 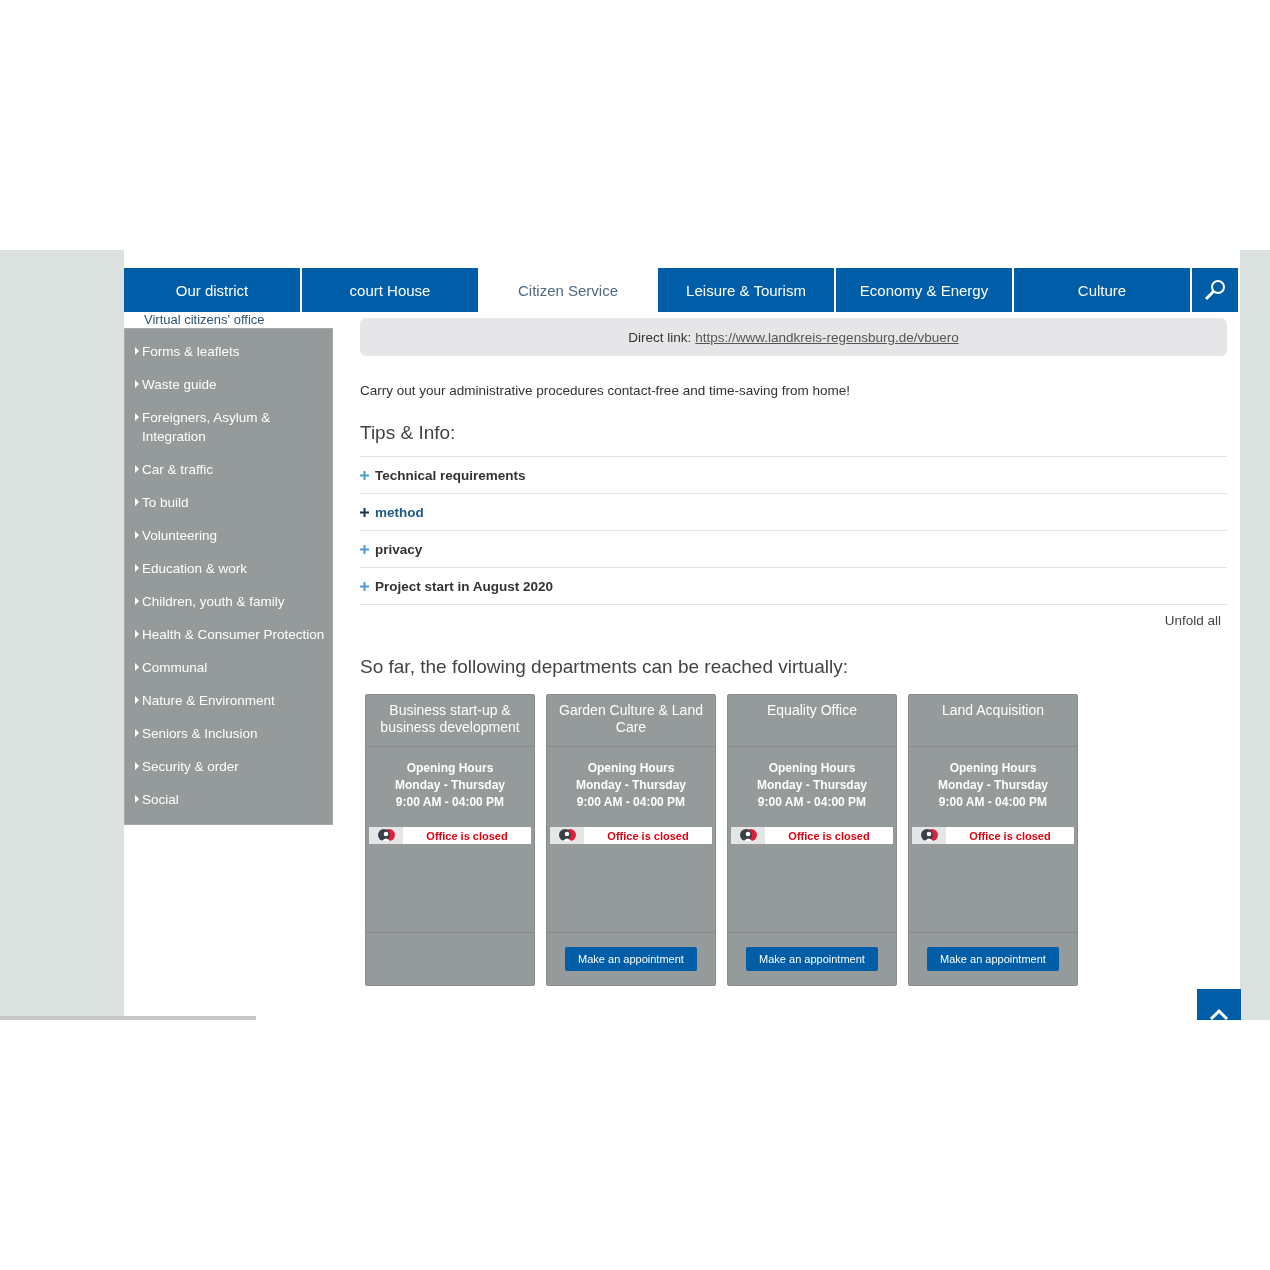 I want to click on accordion-item: method, so click(x=793, y=512).